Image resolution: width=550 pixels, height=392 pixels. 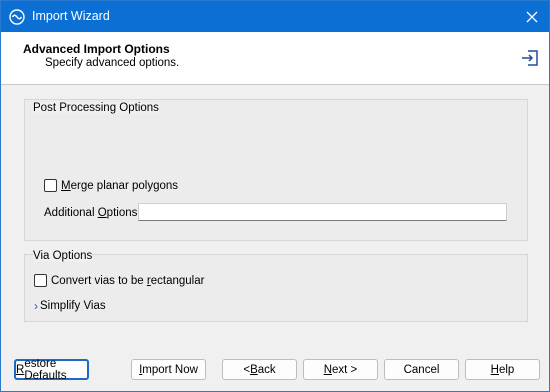 I want to click on close-button, so click(x=532, y=16).